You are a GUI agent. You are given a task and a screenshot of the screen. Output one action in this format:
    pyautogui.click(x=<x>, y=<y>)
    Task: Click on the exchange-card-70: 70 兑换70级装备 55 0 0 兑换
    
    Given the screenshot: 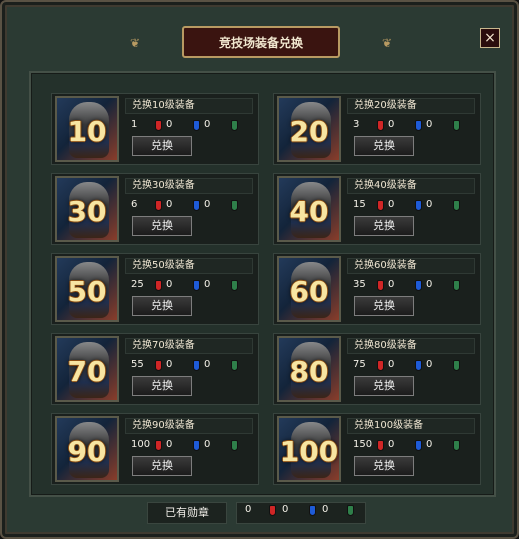 What is the action you would take?
    pyautogui.click(x=155, y=369)
    